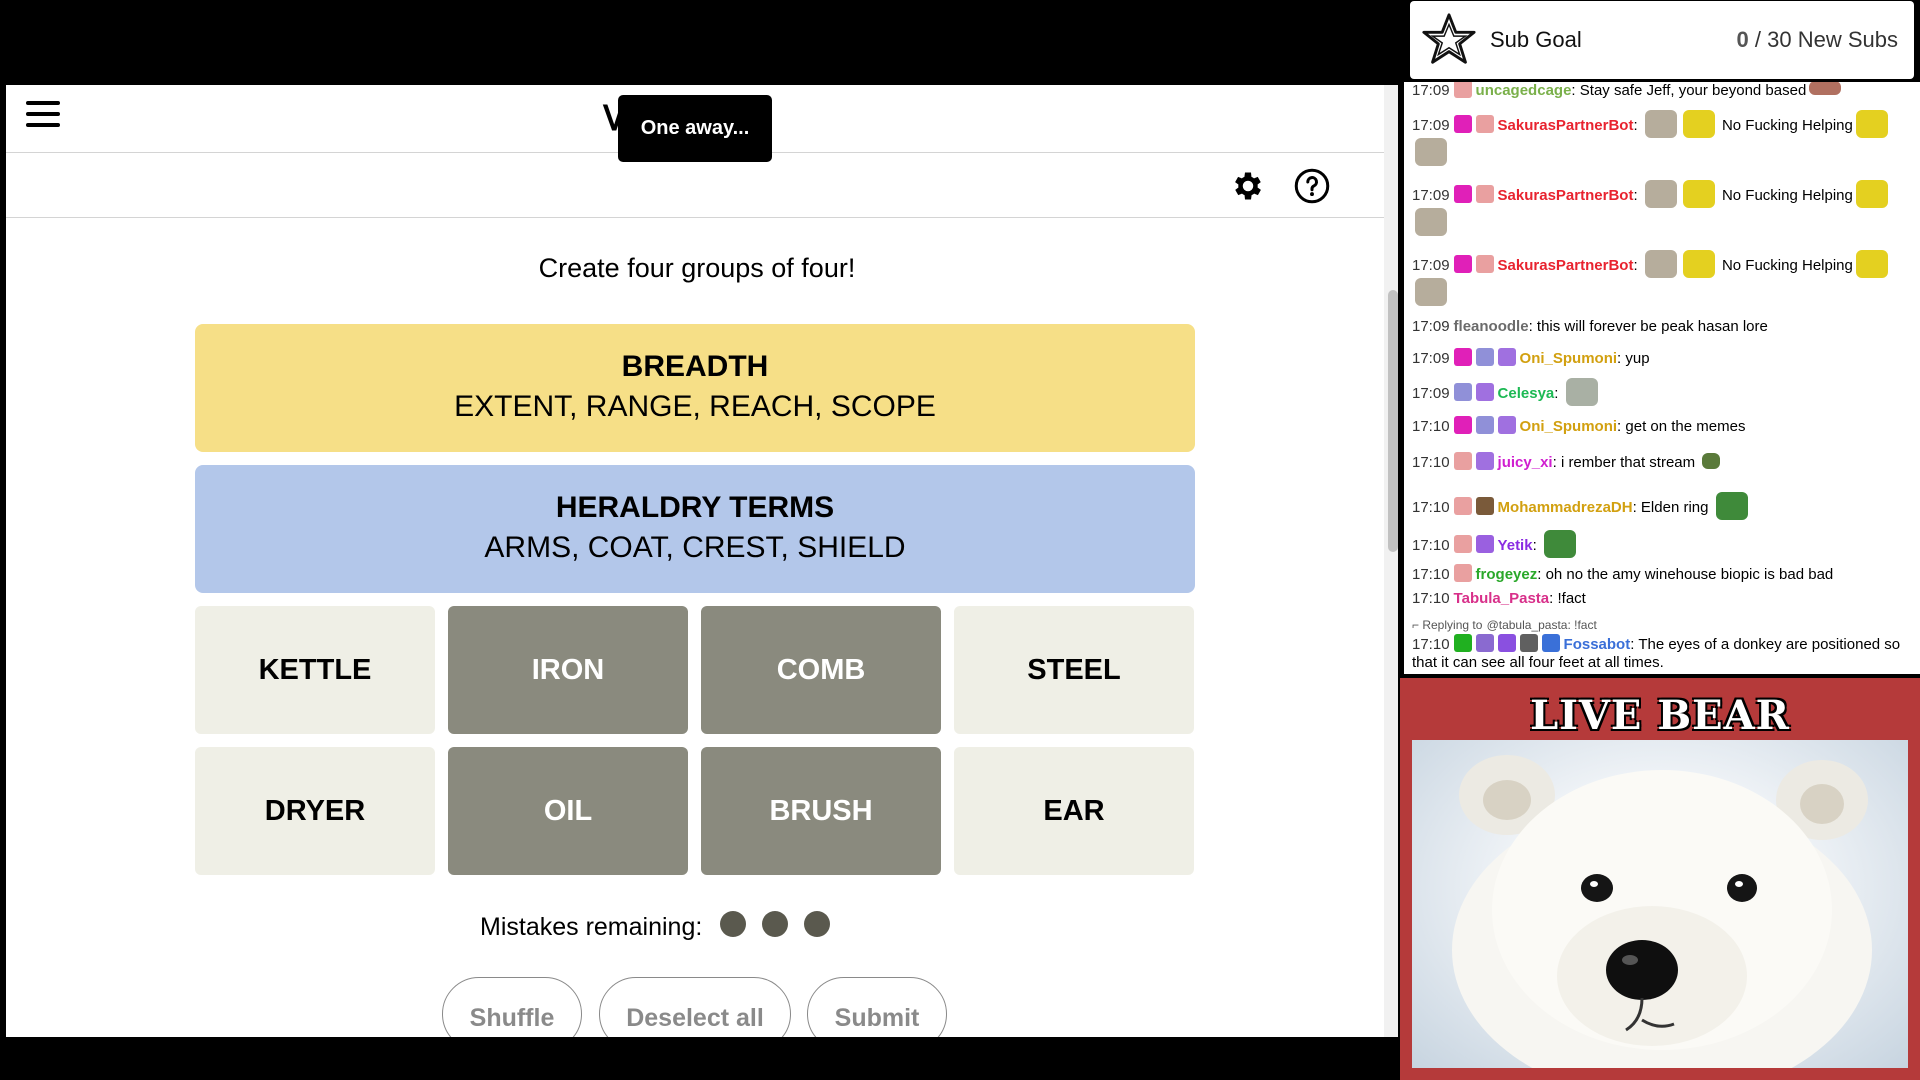 The image size is (1920, 1080). What do you see at coordinates (1597, 644) in the screenshot?
I see `chat-username: Fossabot` at bounding box center [1597, 644].